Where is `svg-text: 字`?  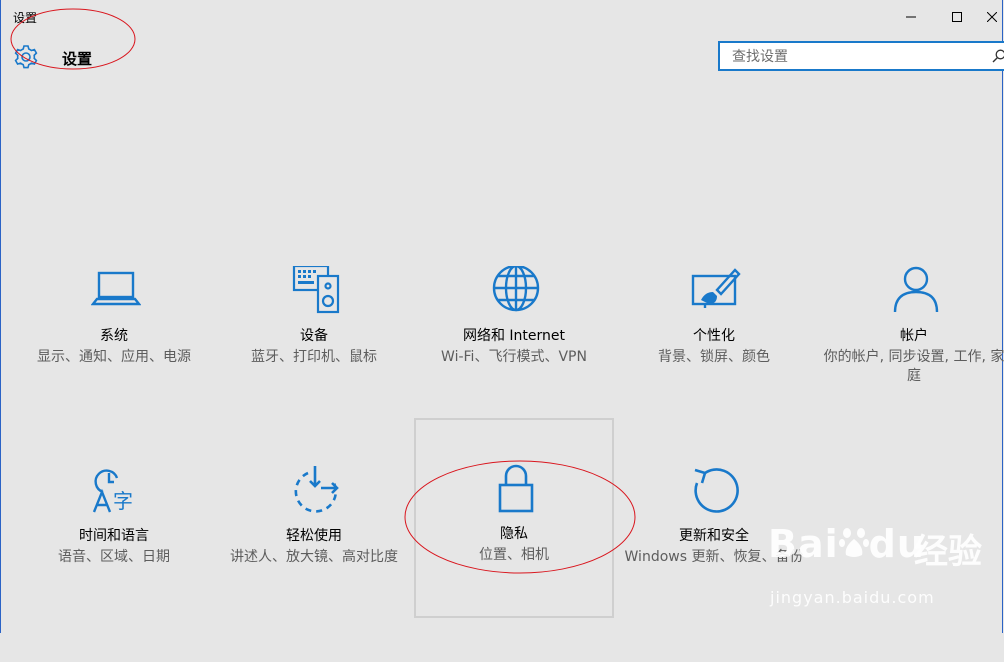
svg-text: 字 is located at coordinates (123, 501).